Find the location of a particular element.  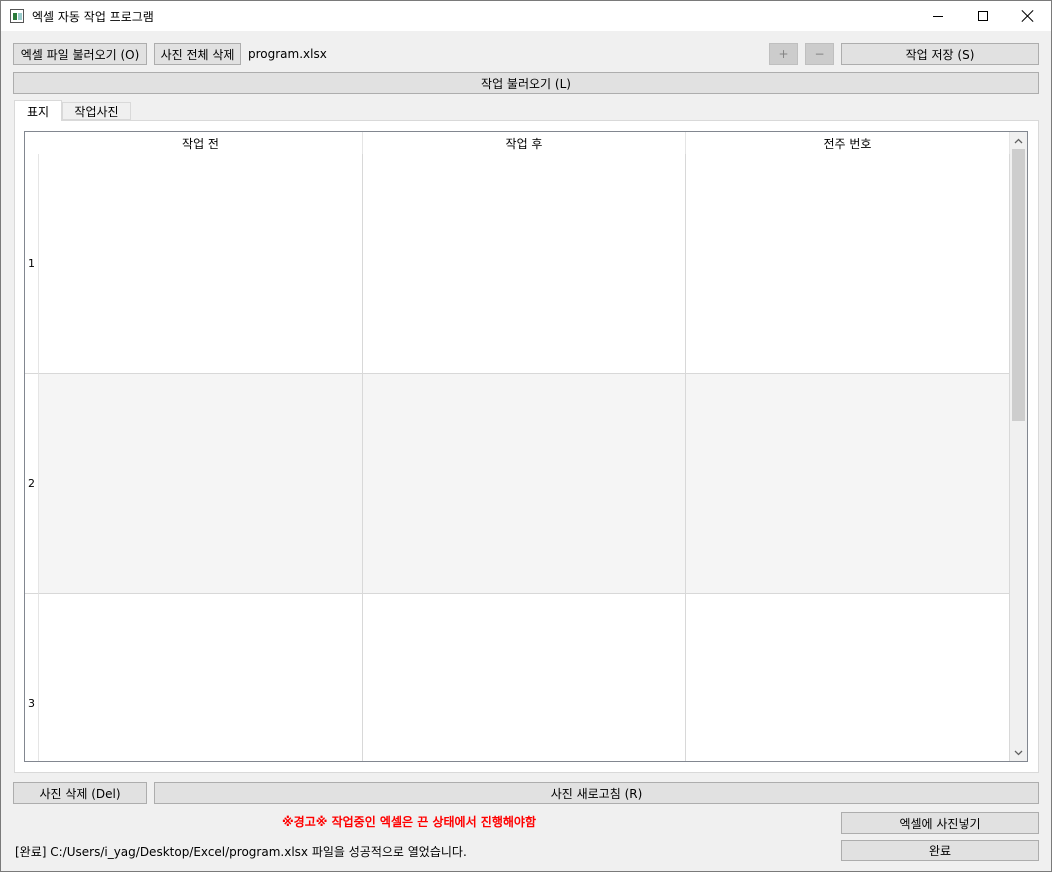

window-title: 엑셀 자동 작업 프로그램 is located at coordinates (93, 17).